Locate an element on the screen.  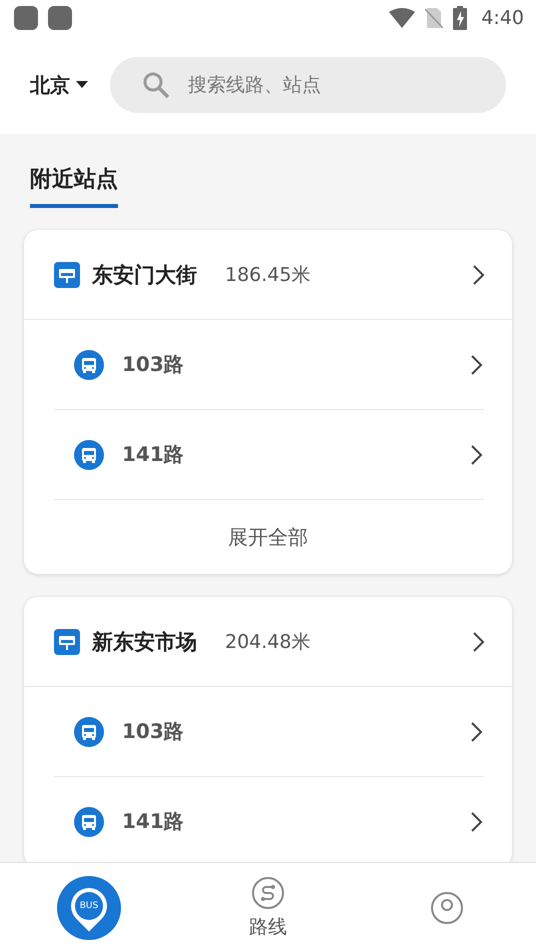
station-name: 东安门大街 is located at coordinates (144, 275).